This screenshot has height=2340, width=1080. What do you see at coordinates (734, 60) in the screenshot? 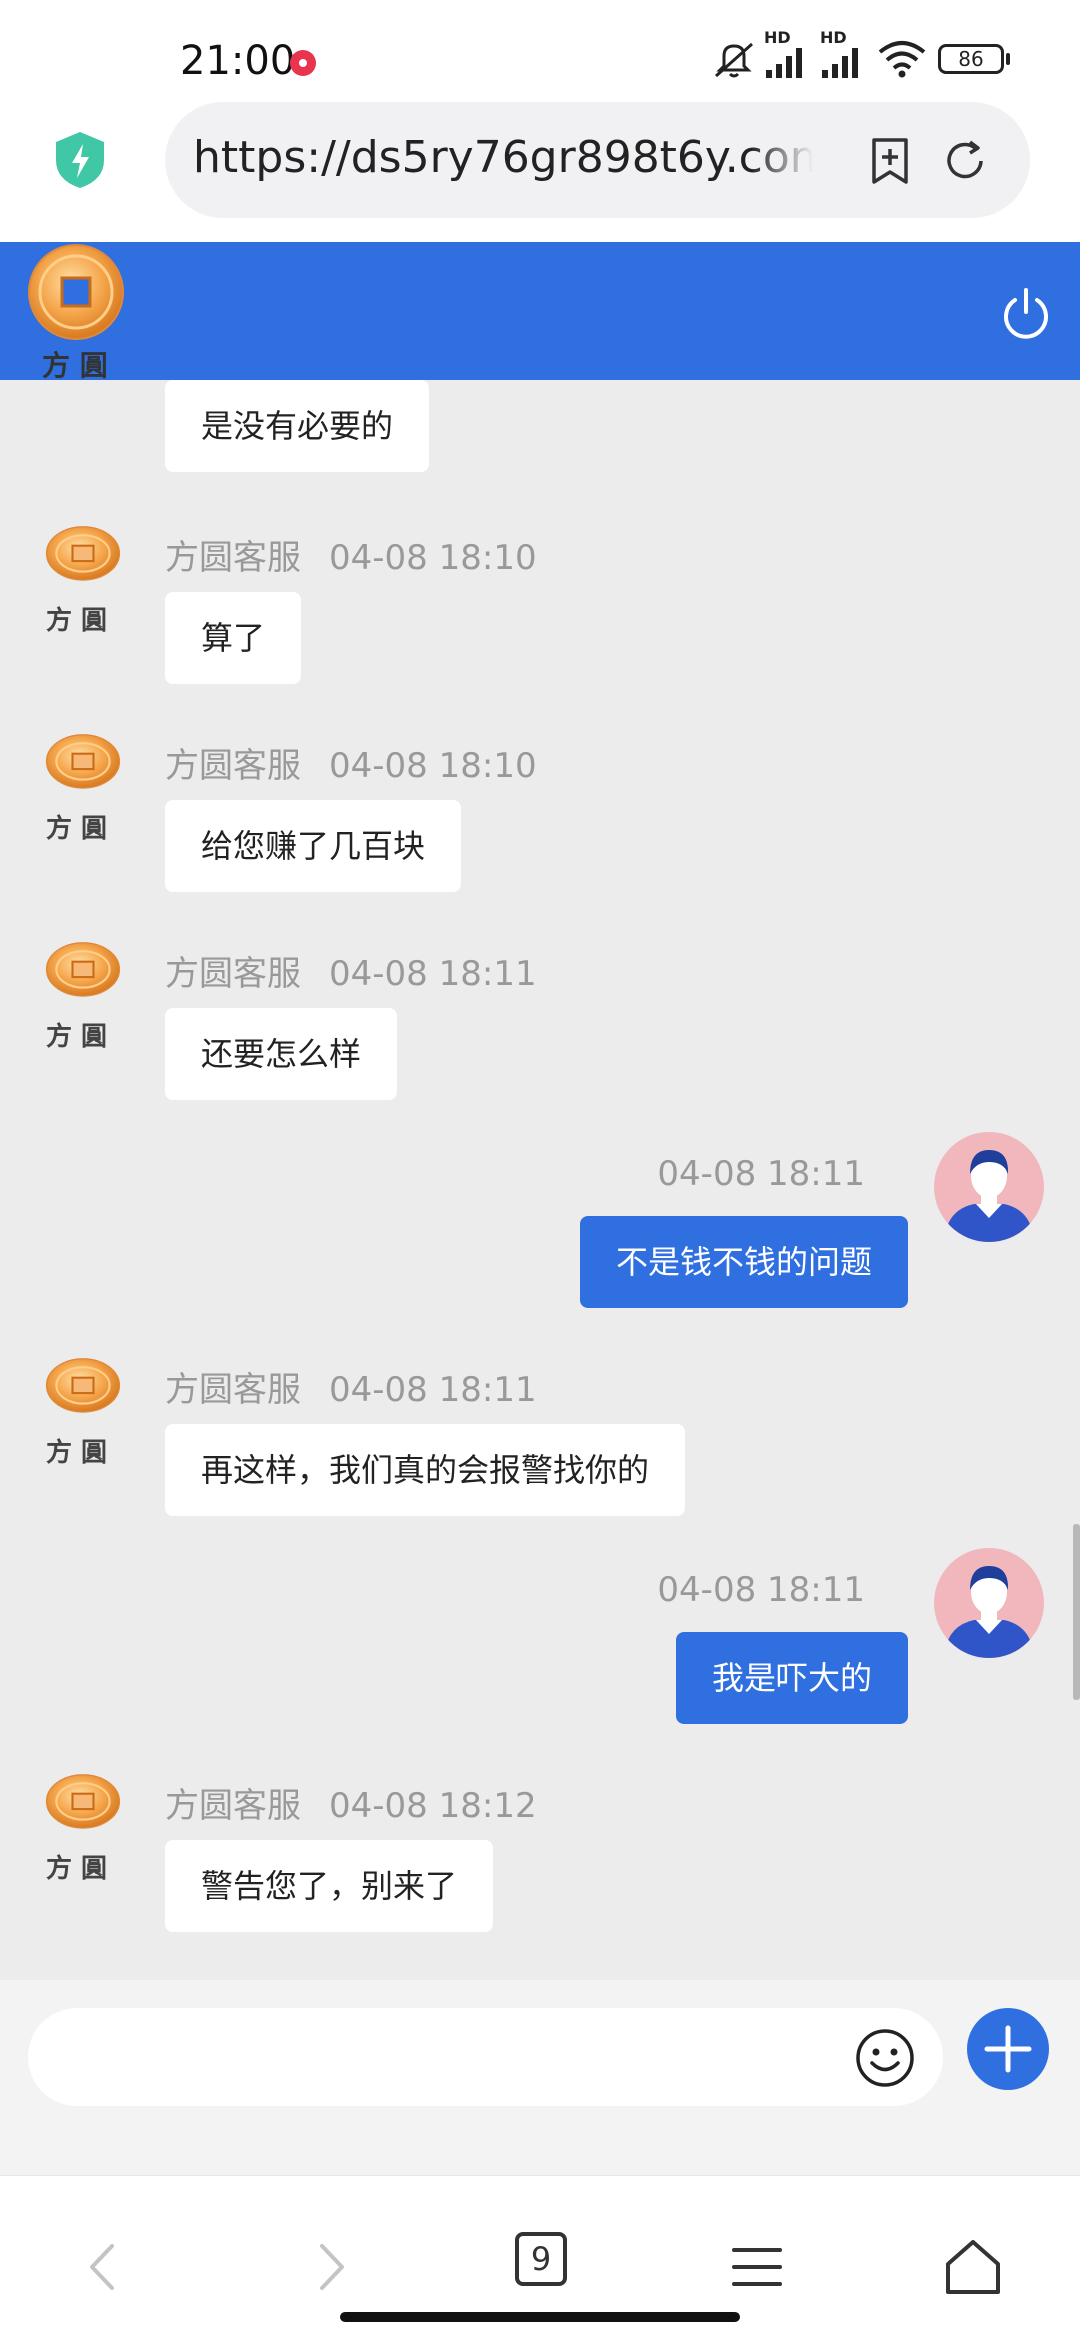
I see `mute-icon` at bounding box center [734, 60].